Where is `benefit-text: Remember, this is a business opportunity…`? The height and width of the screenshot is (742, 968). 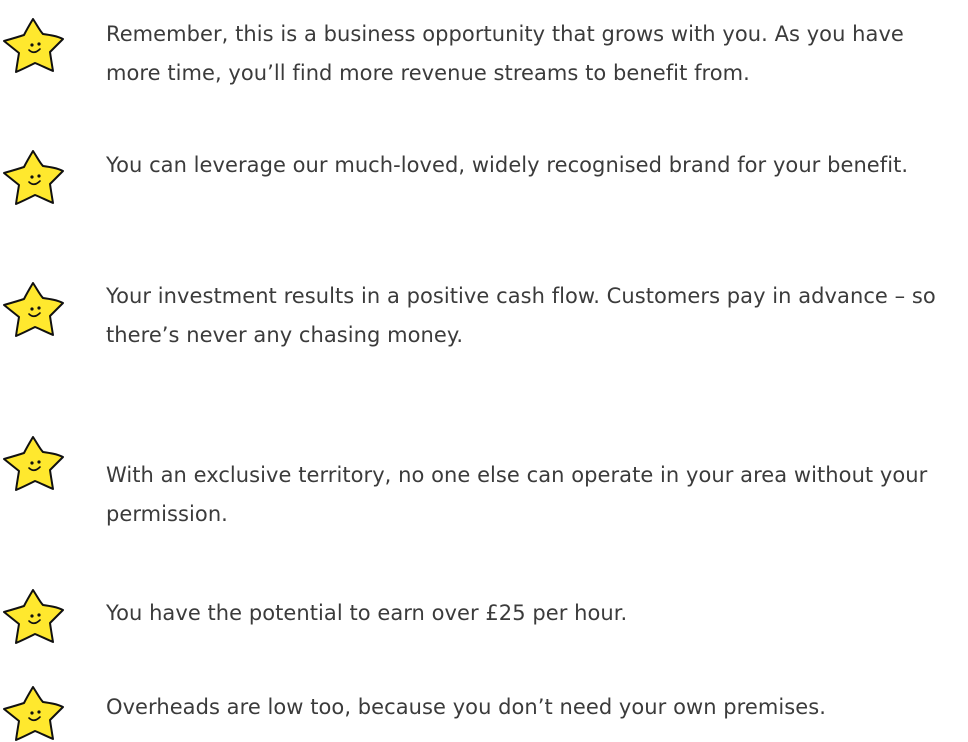 benefit-text: Remember, this is a business opportunity… is located at coordinates (505, 53).